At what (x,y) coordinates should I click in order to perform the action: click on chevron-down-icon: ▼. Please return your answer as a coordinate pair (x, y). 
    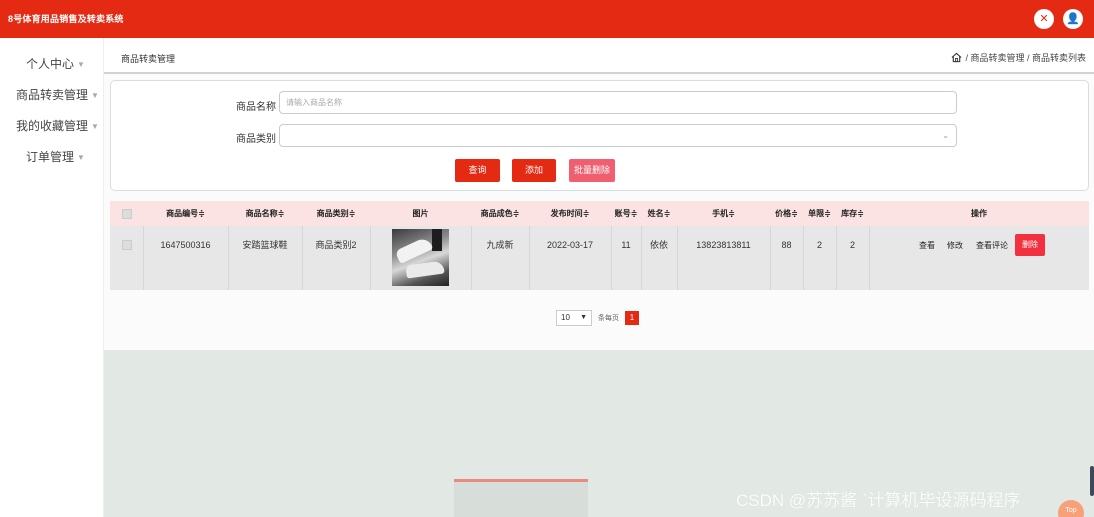
    Looking at the image, I should click on (583, 317).